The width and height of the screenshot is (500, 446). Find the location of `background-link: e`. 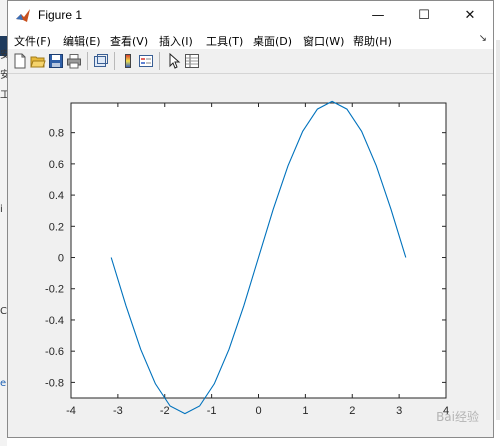

background-link: e is located at coordinates (3, 383).